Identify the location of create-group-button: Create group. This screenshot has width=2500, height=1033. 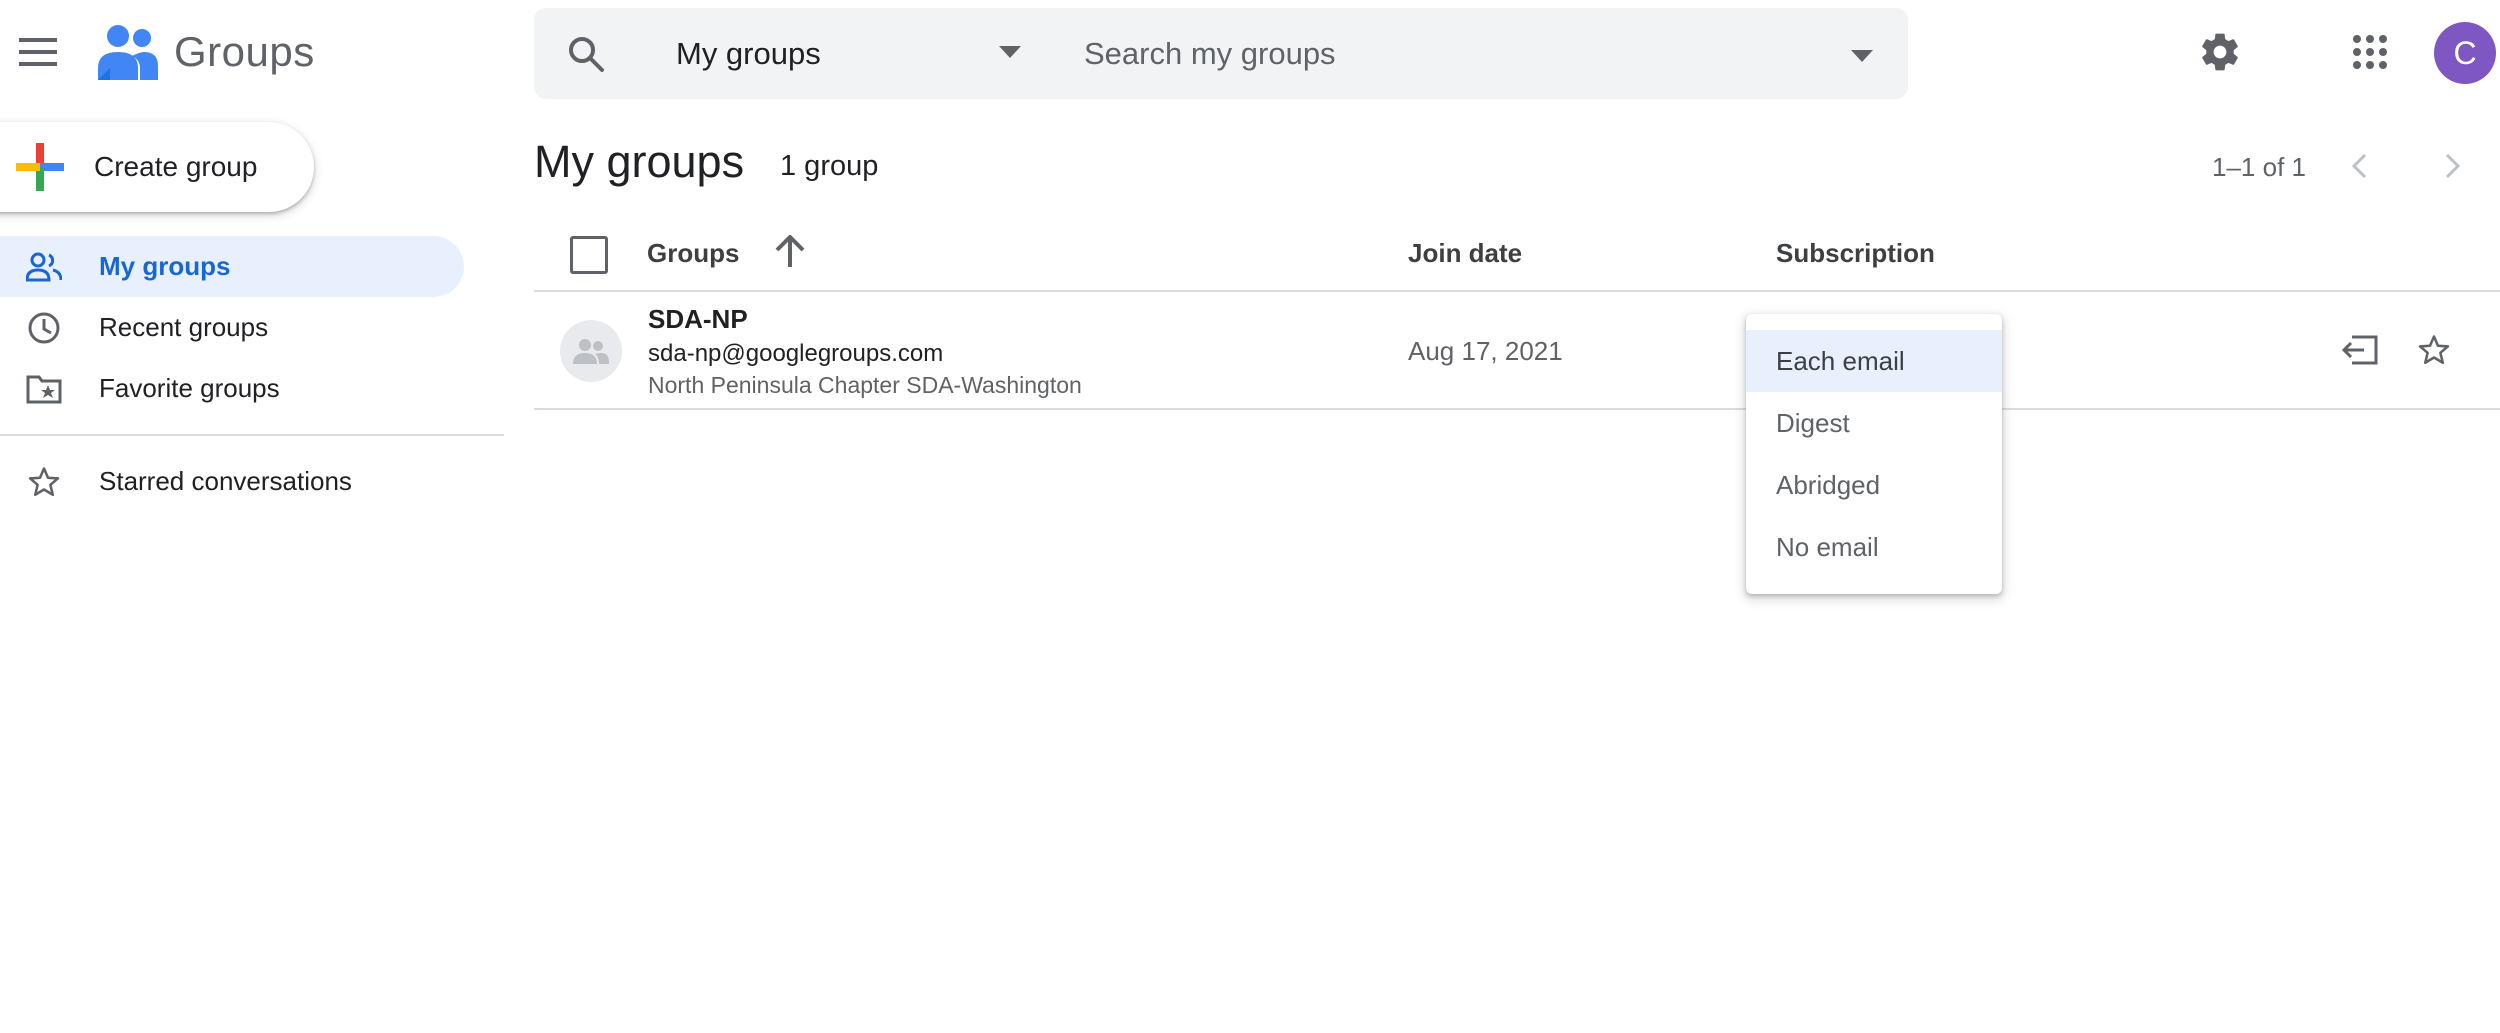
(157, 167).